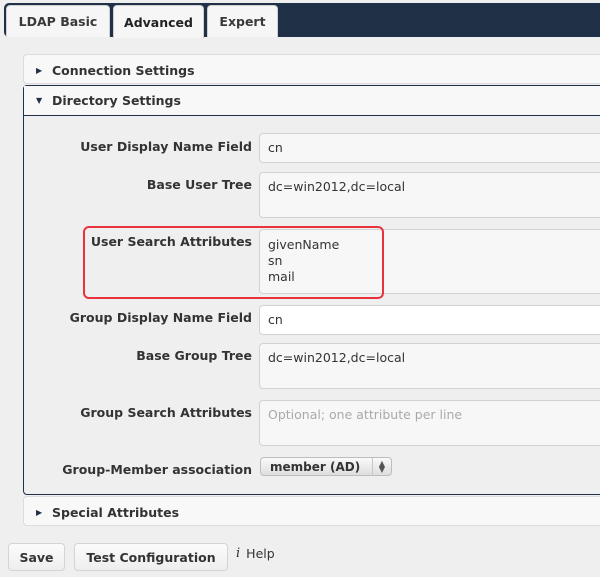 Image resolution: width=600 pixels, height=577 pixels. Describe the element at coordinates (39, 100) in the screenshot. I see `caret-down-icon: ▼` at that location.